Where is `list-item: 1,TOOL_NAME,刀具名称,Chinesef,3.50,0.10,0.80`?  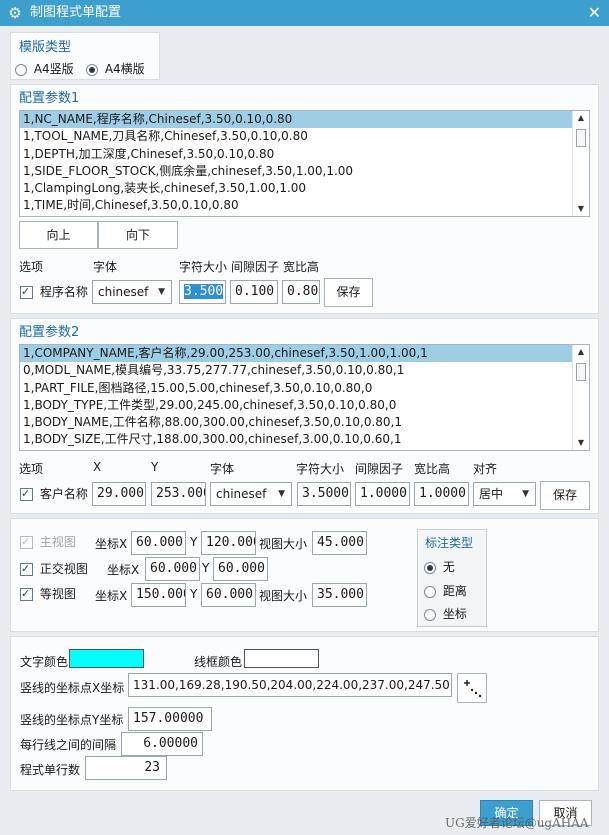
list-item: 1,TOOL_NAME,刀具名称,Chinesef,3.50,0.10,0.80 is located at coordinates (304, 136).